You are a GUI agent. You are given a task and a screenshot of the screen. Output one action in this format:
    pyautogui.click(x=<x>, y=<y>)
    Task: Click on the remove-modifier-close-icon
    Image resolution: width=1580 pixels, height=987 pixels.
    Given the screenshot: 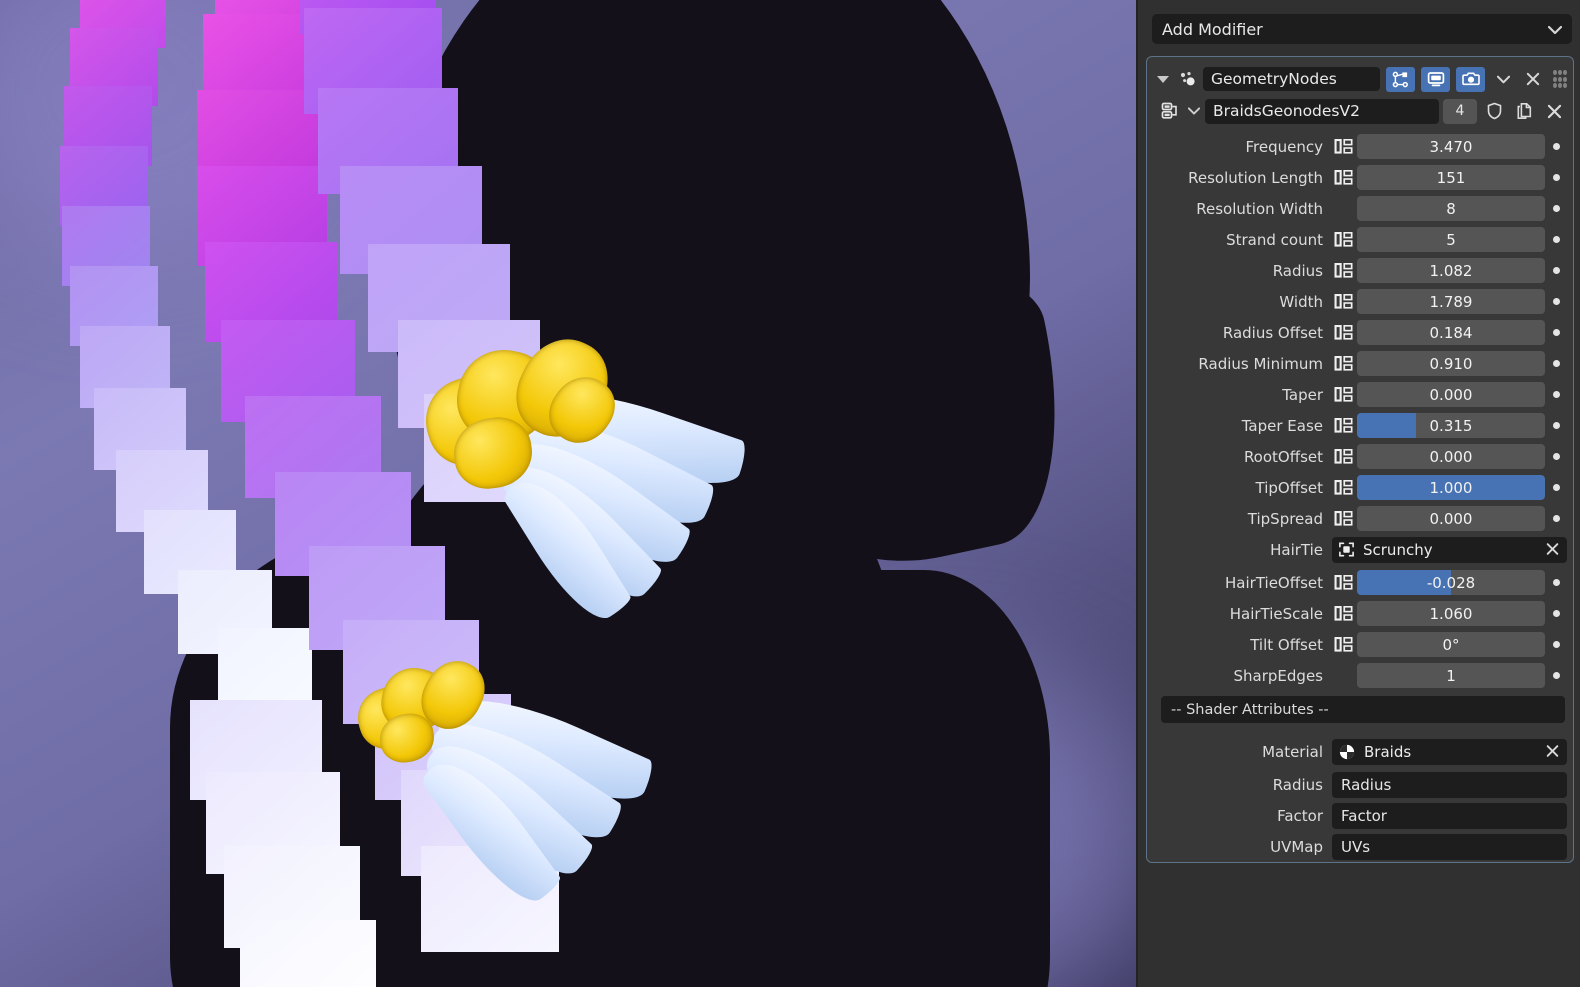 What is the action you would take?
    pyautogui.click(x=1533, y=79)
    